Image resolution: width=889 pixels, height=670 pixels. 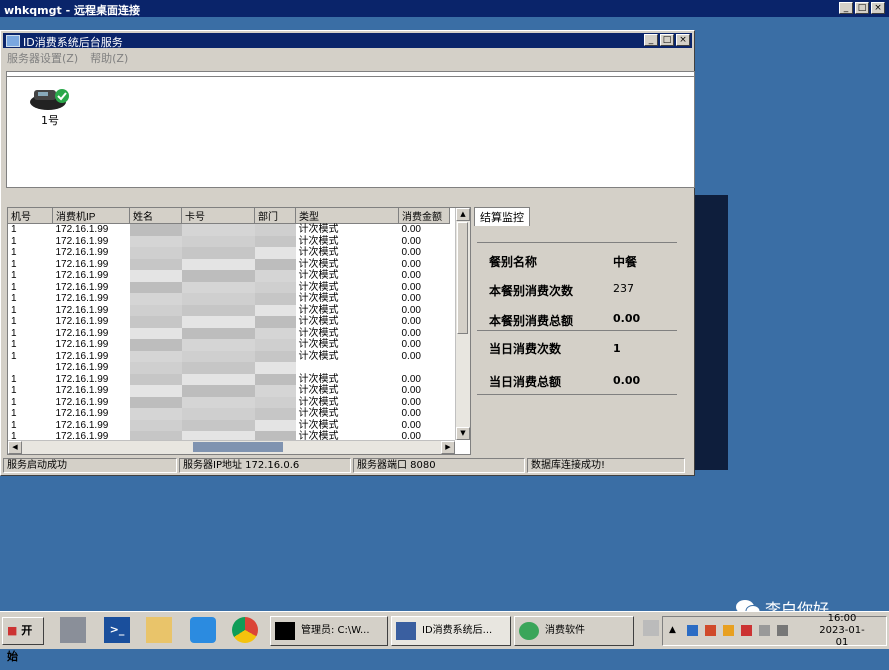 What do you see at coordinates (746, 630) in the screenshot?
I see `tray-alert-icon` at bounding box center [746, 630].